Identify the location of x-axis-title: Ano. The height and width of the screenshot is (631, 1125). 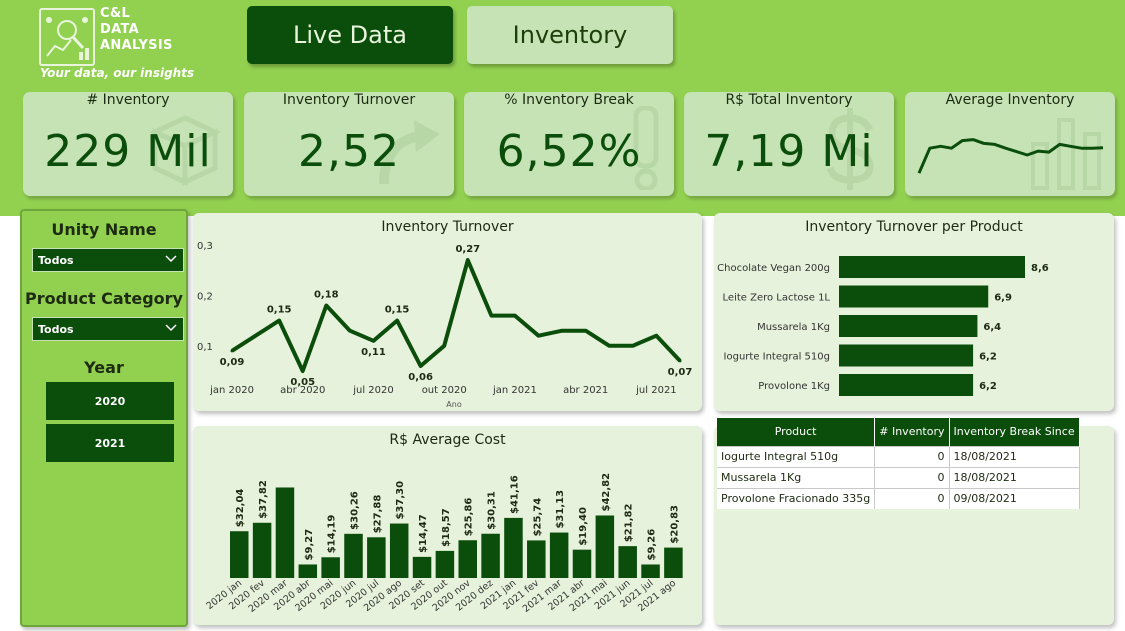
(454, 404).